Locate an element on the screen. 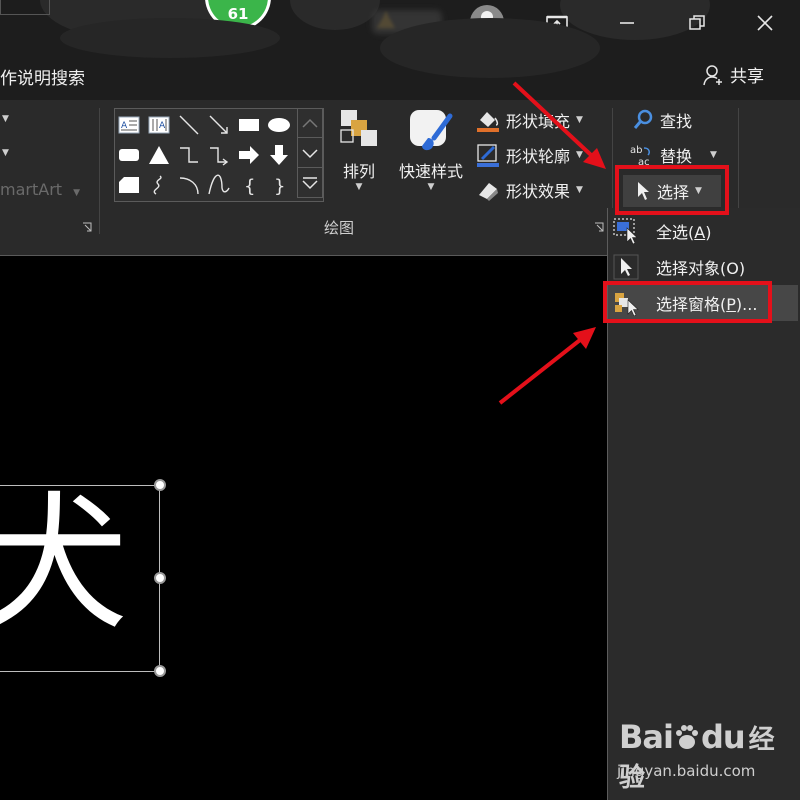 The image size is (800, 800). svg-text: ab is located at coordinates (636, 150).